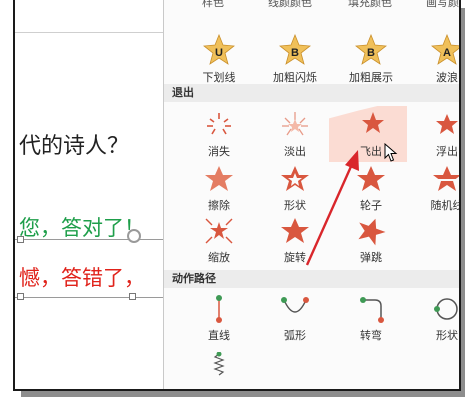 Image resolution: width=471 pixels, height=401 pixels. Describe the element at coordinates (295, 305) in the screenshot. I see `arc-path-icon` at that location.